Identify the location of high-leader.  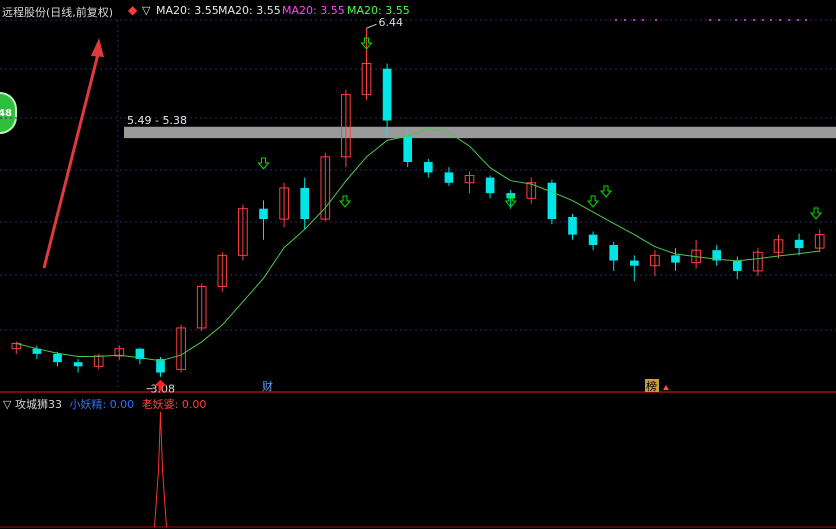
(371, 26).